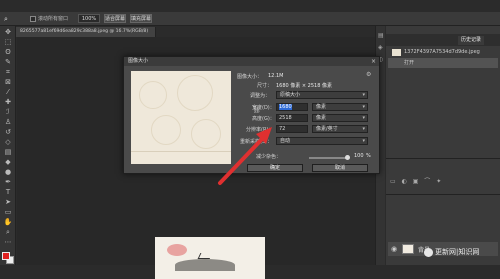  What do you see at coordinates (8, 92) in the screenshot?
I see `eyedropper-tool-icon: ⁄` at bounding box center [8, 92].